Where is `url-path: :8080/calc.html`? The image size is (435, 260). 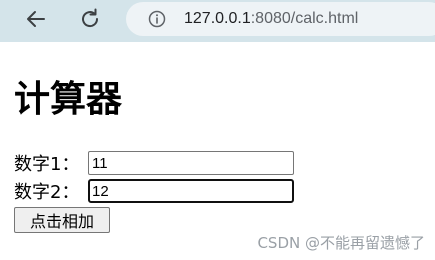 url-path: :8080/calc.html is located at coordinates (304, 18).